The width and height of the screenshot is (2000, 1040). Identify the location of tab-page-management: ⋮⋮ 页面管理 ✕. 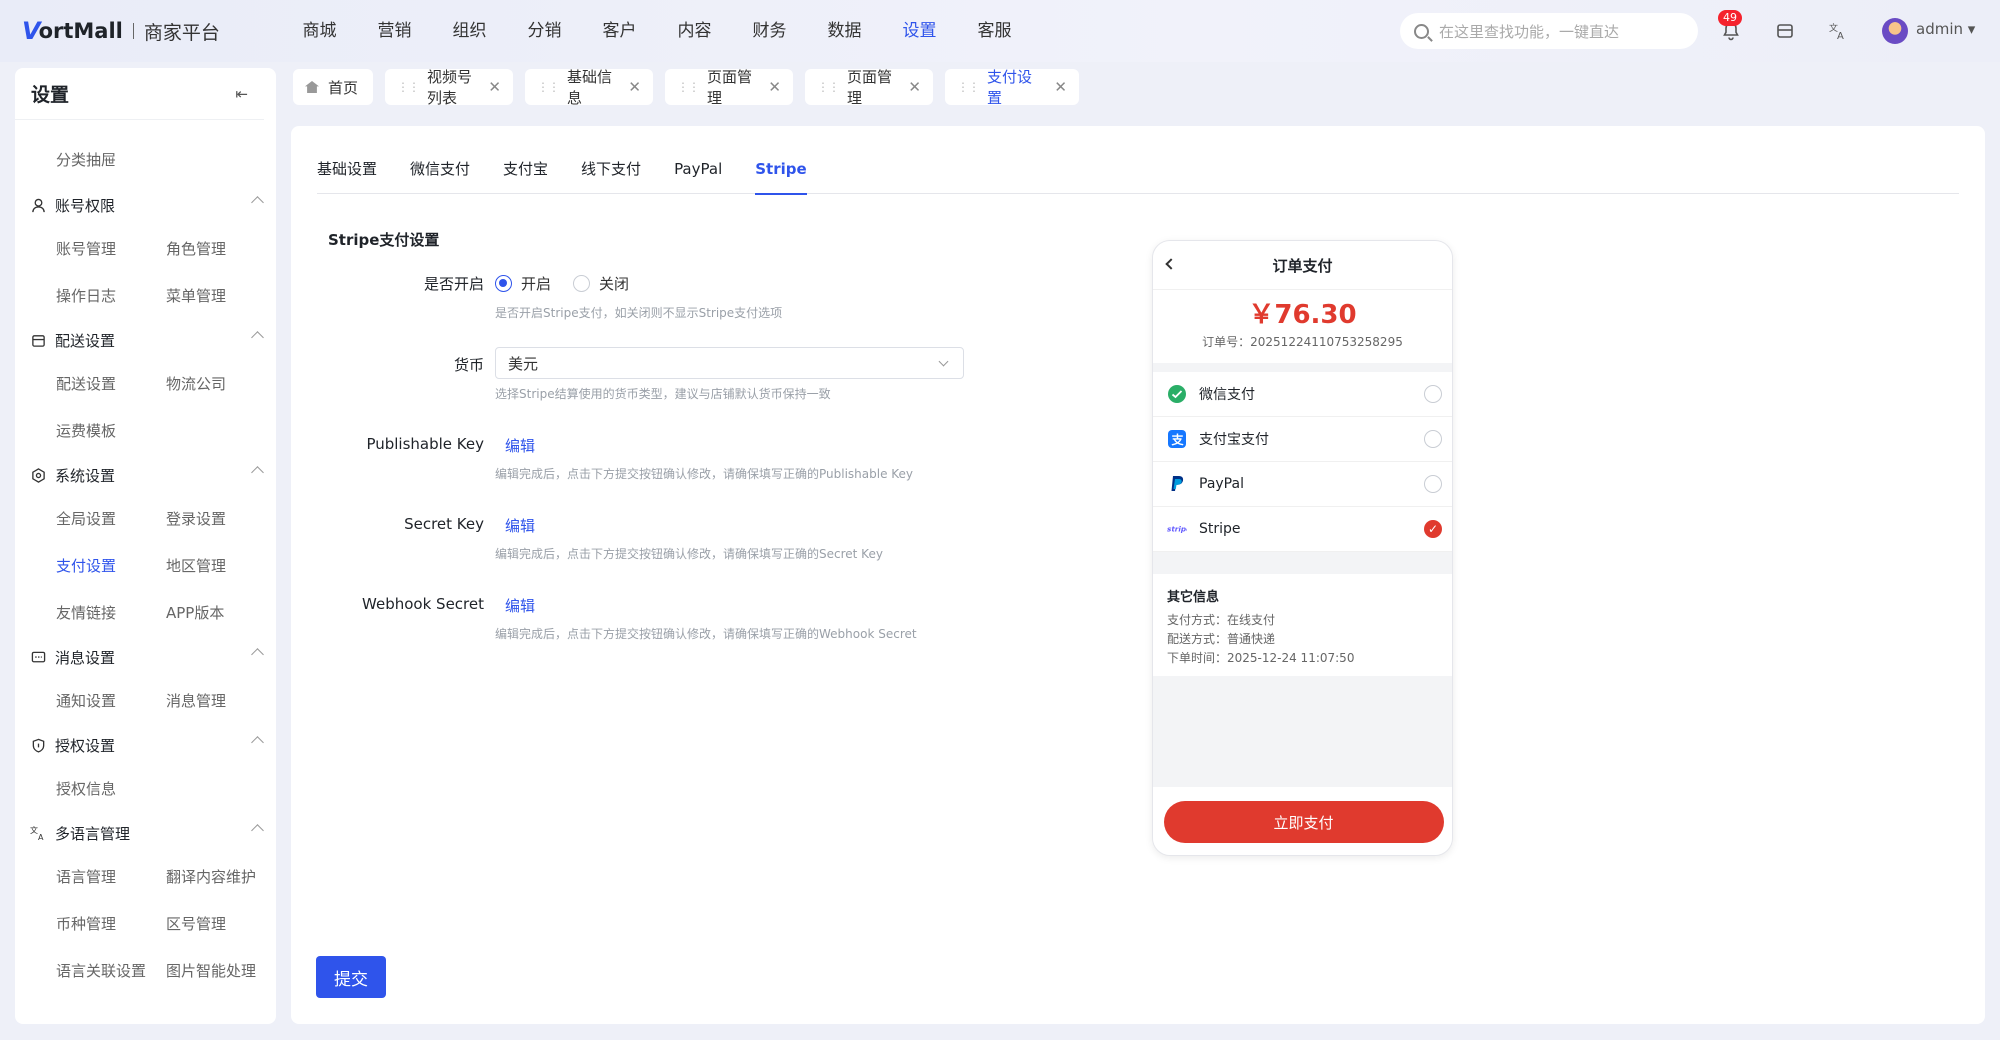
(729, 87).